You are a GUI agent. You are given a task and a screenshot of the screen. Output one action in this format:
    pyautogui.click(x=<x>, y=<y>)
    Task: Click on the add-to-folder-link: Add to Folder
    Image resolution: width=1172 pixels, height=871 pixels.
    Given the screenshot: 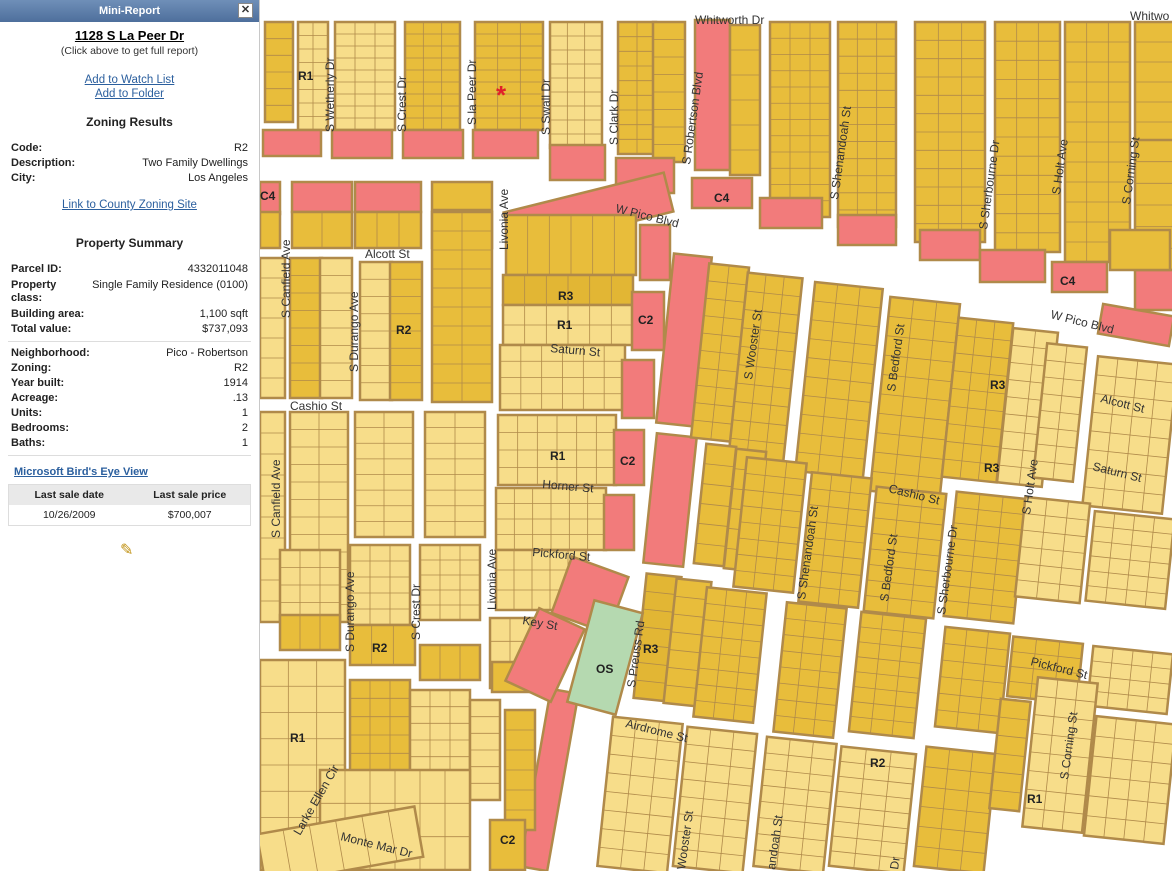 What is the action you would take?
    pyautogui.click(x=129, y=94)
    